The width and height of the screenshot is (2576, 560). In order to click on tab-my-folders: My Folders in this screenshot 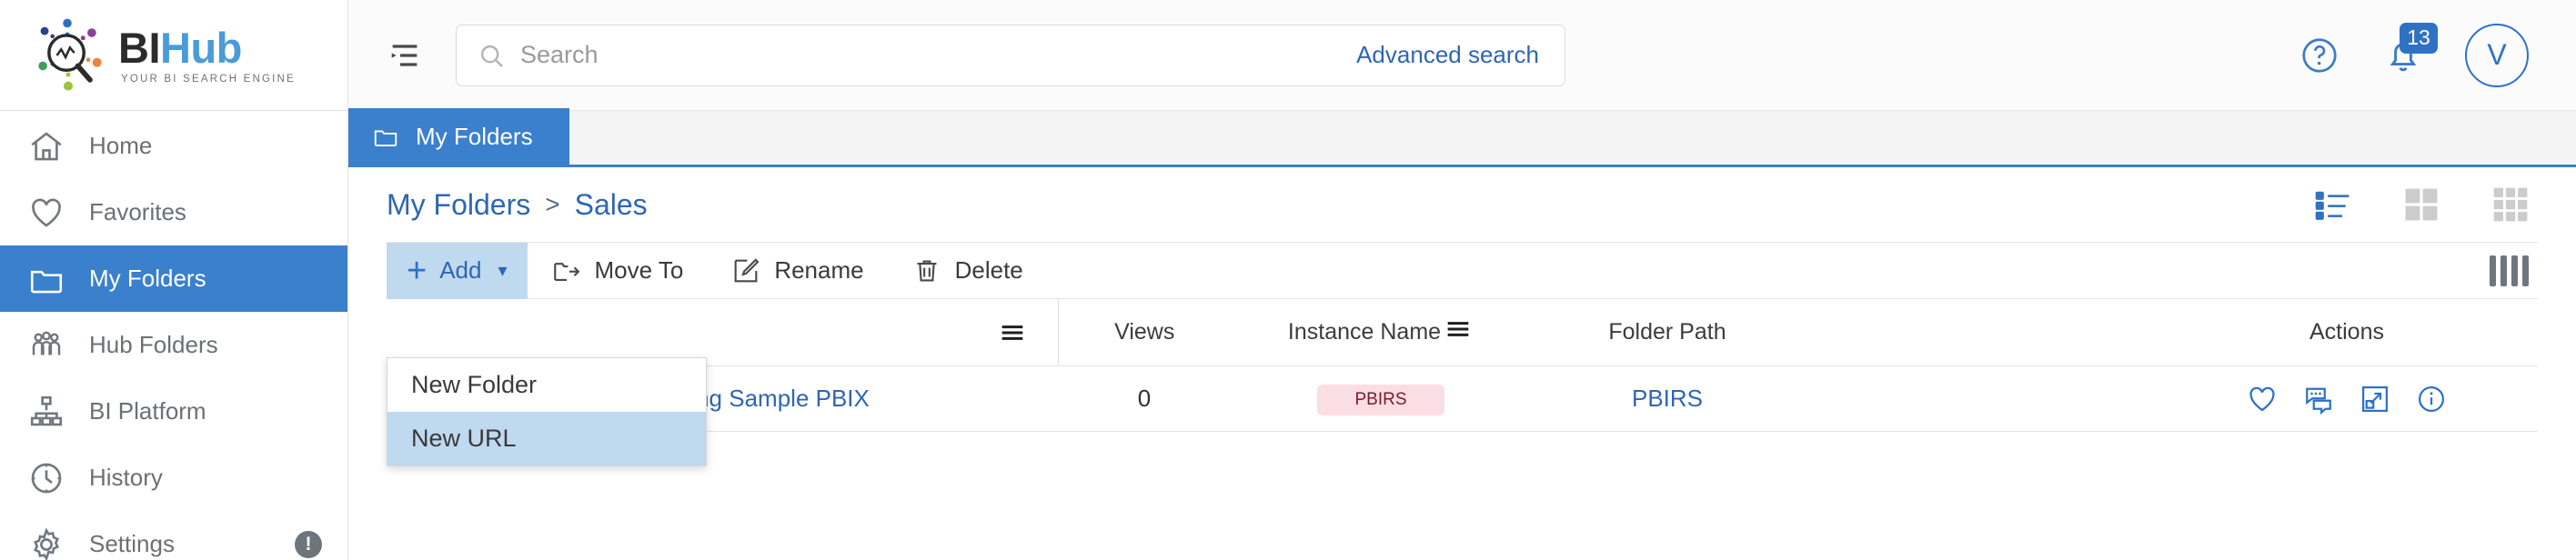, I will do `click(458, 136)`.